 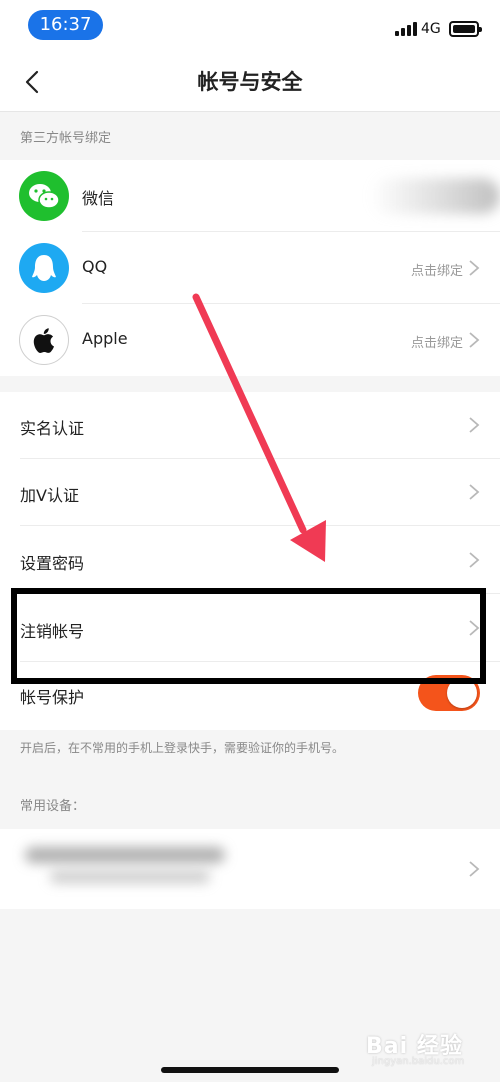 What do you see at coordinates (250, 26) in the screenshot?
I see `status-bar: 16:37 4G` at bounding box center [250, 26].